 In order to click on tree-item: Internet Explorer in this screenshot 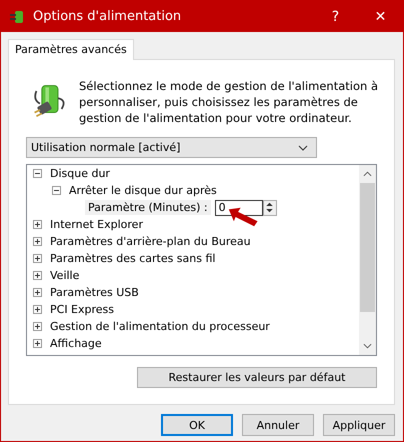, I will do `click(96, 224)`.